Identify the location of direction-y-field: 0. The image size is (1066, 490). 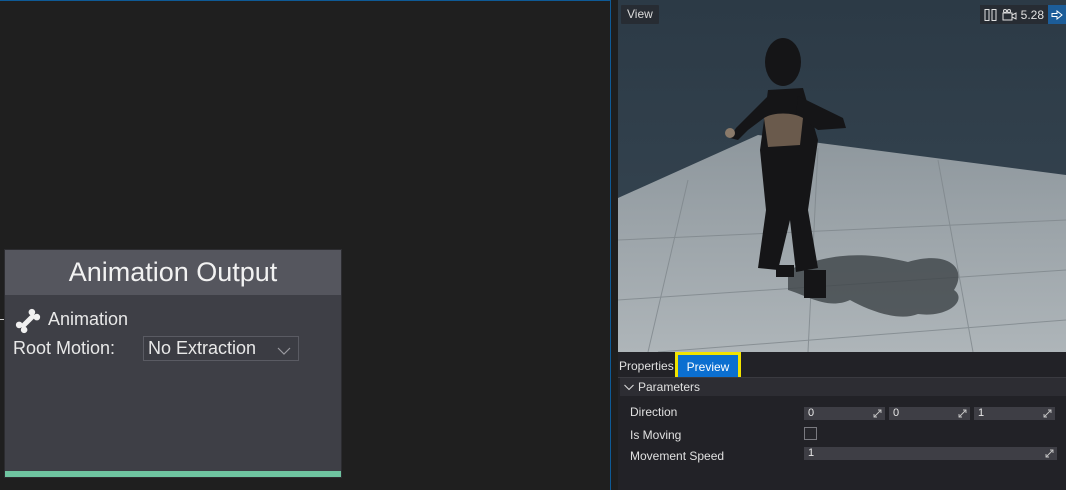
(929, 413).